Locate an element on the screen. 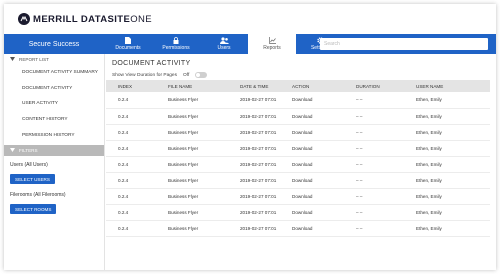 The height and width of the screenshot is (274, 500). column-header: USER NAME is located at coordinates (447, 86).